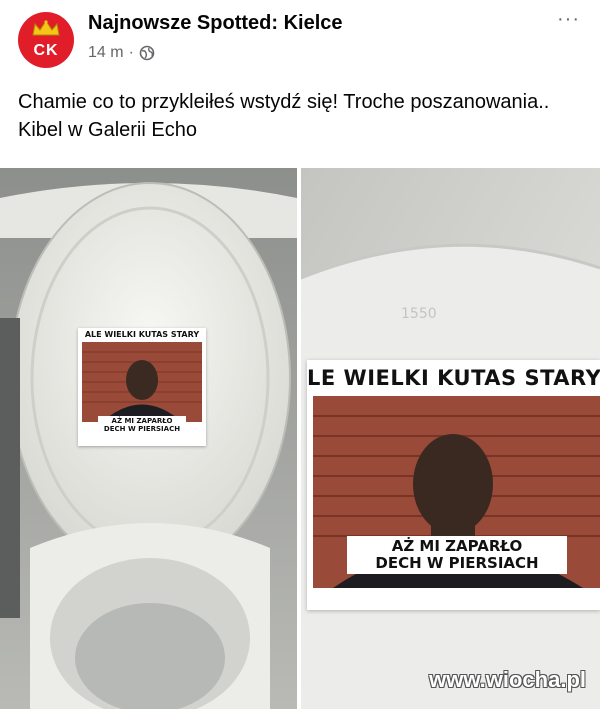 The image size is (600, 709). Describe the element at coordinates (46, 50) in the screenshot. I see `avatar-text: CK` at that location.